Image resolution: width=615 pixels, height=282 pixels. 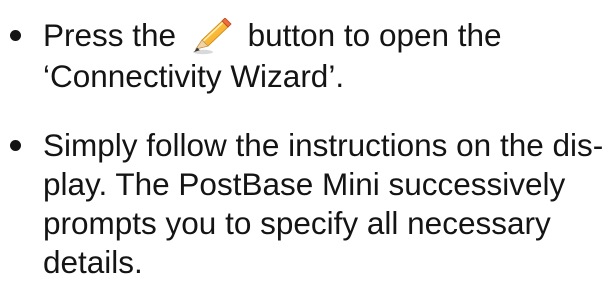 I want to click on bullet-line: play. The PostBase Mini successively, so click(x=329, y=184).